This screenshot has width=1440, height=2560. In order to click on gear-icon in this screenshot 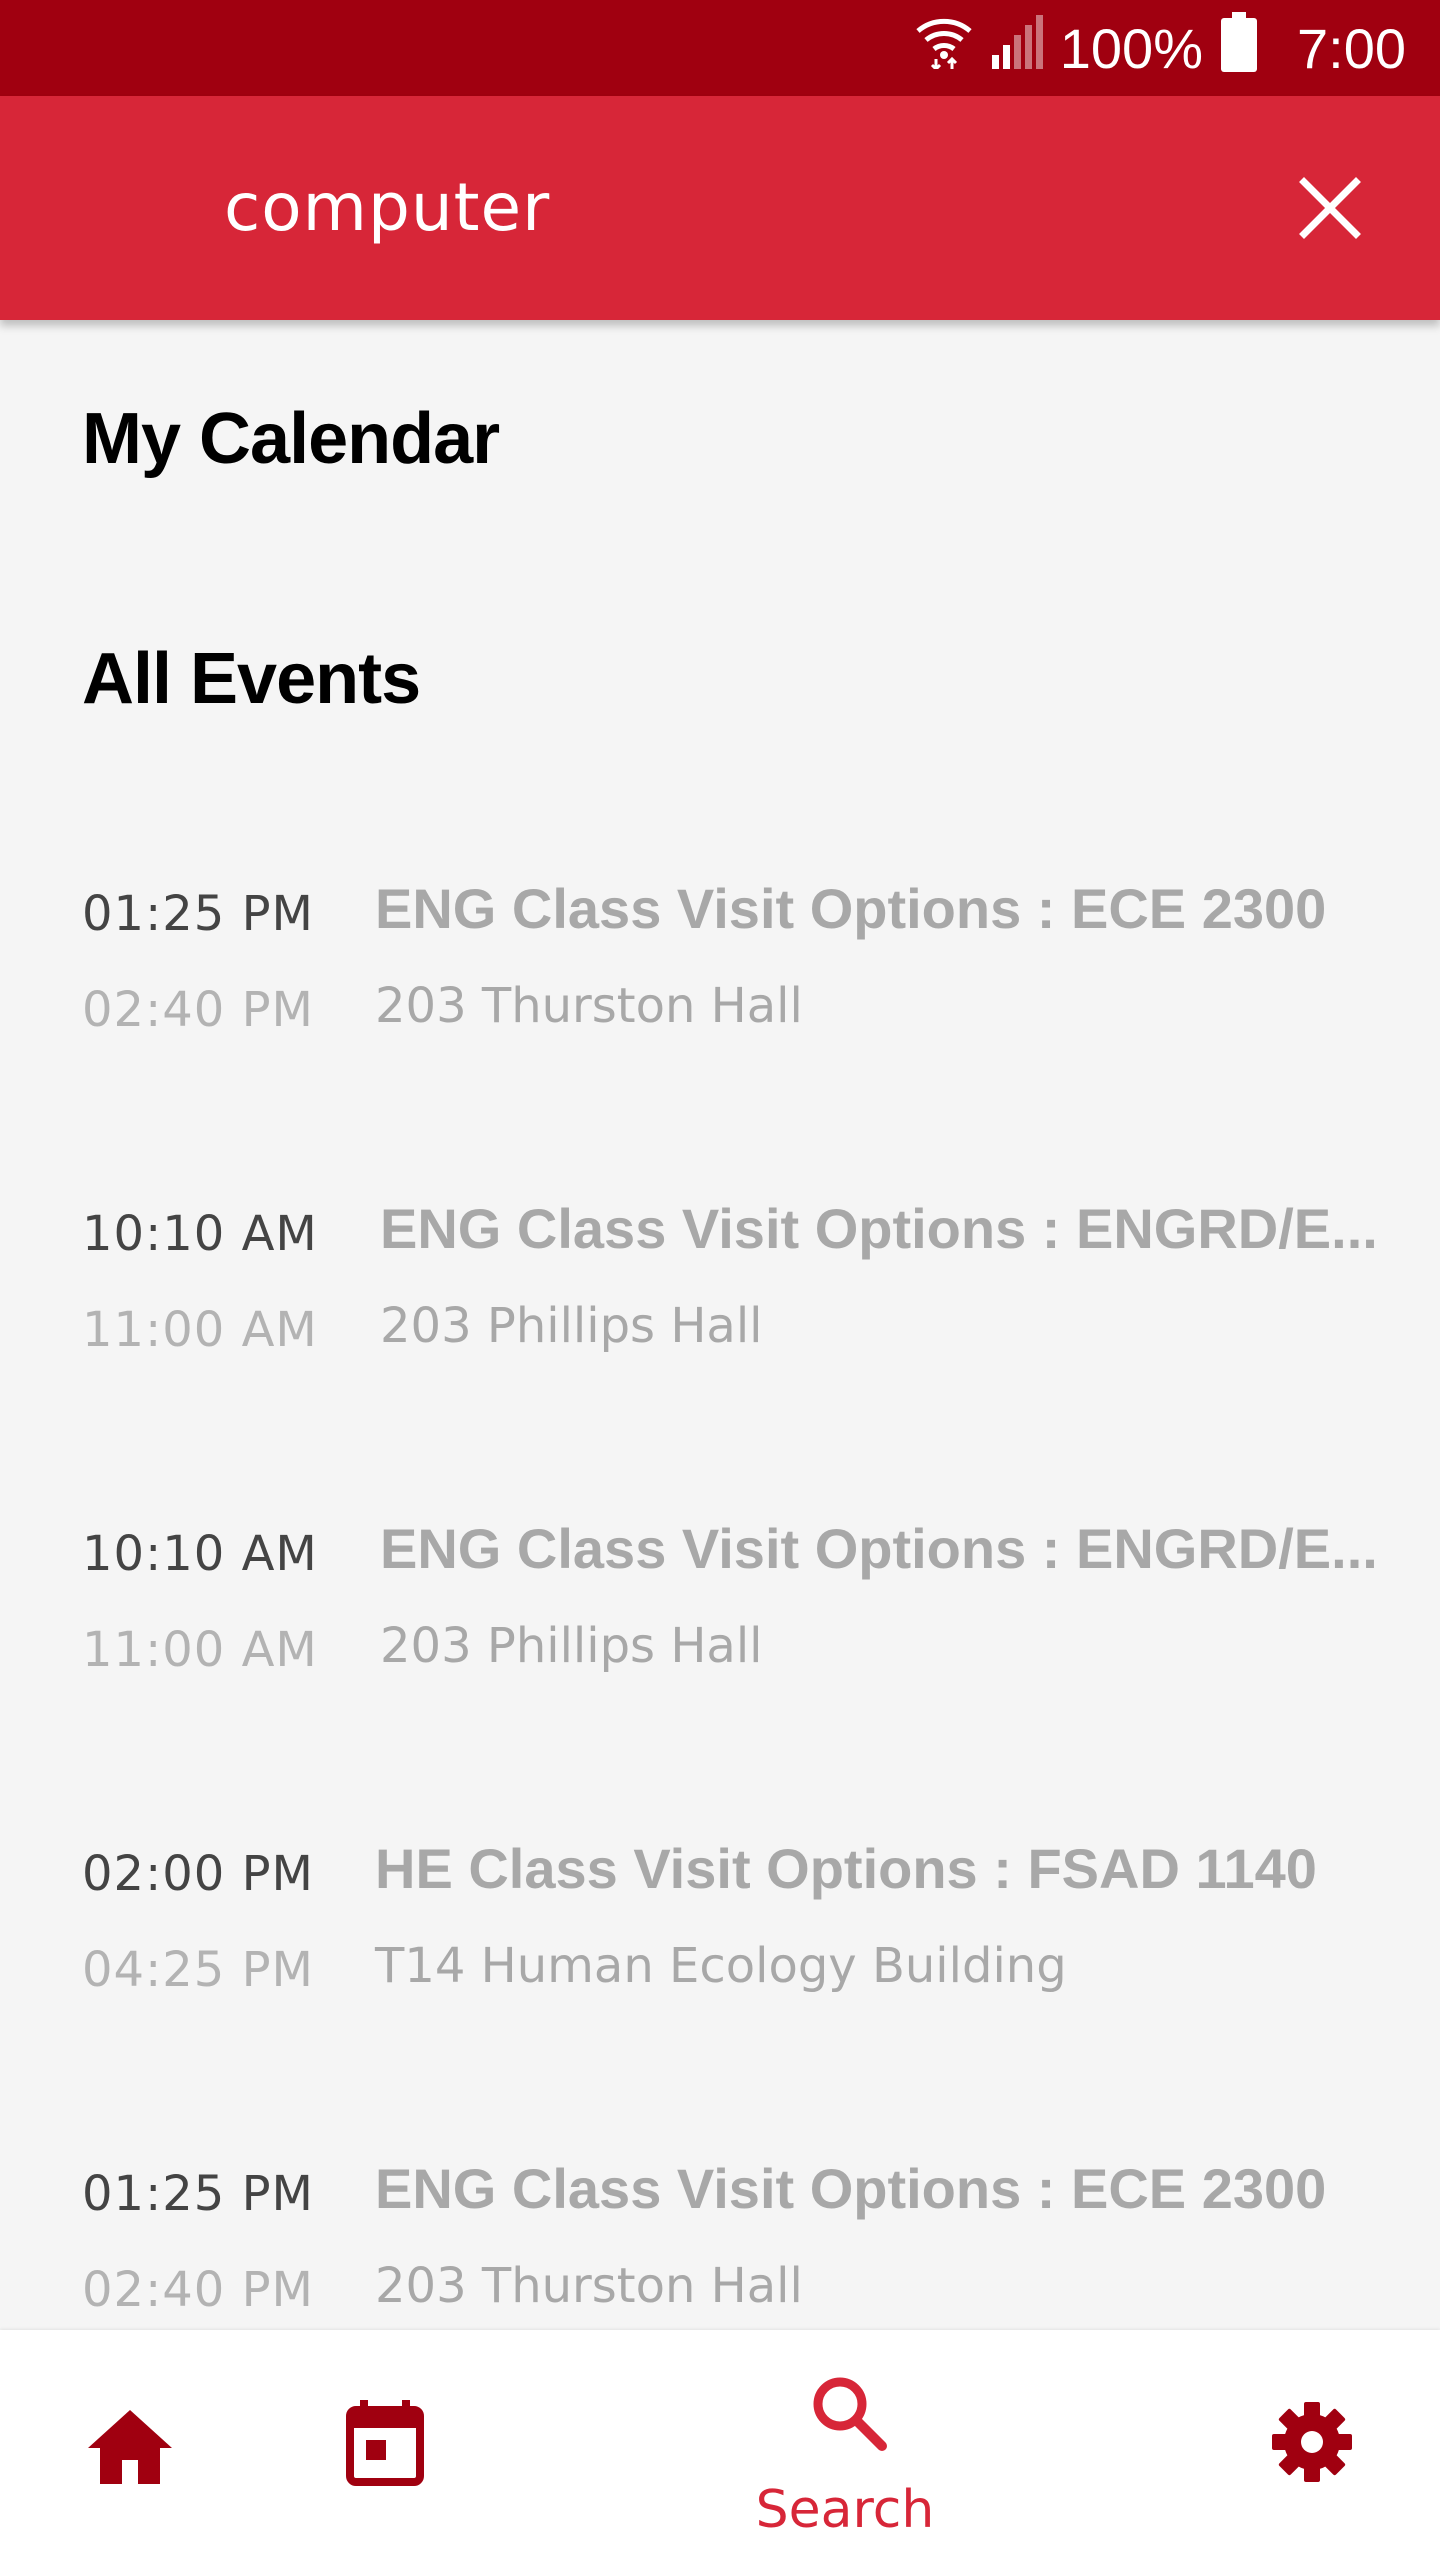, I will do `click(1312, 2444)`.